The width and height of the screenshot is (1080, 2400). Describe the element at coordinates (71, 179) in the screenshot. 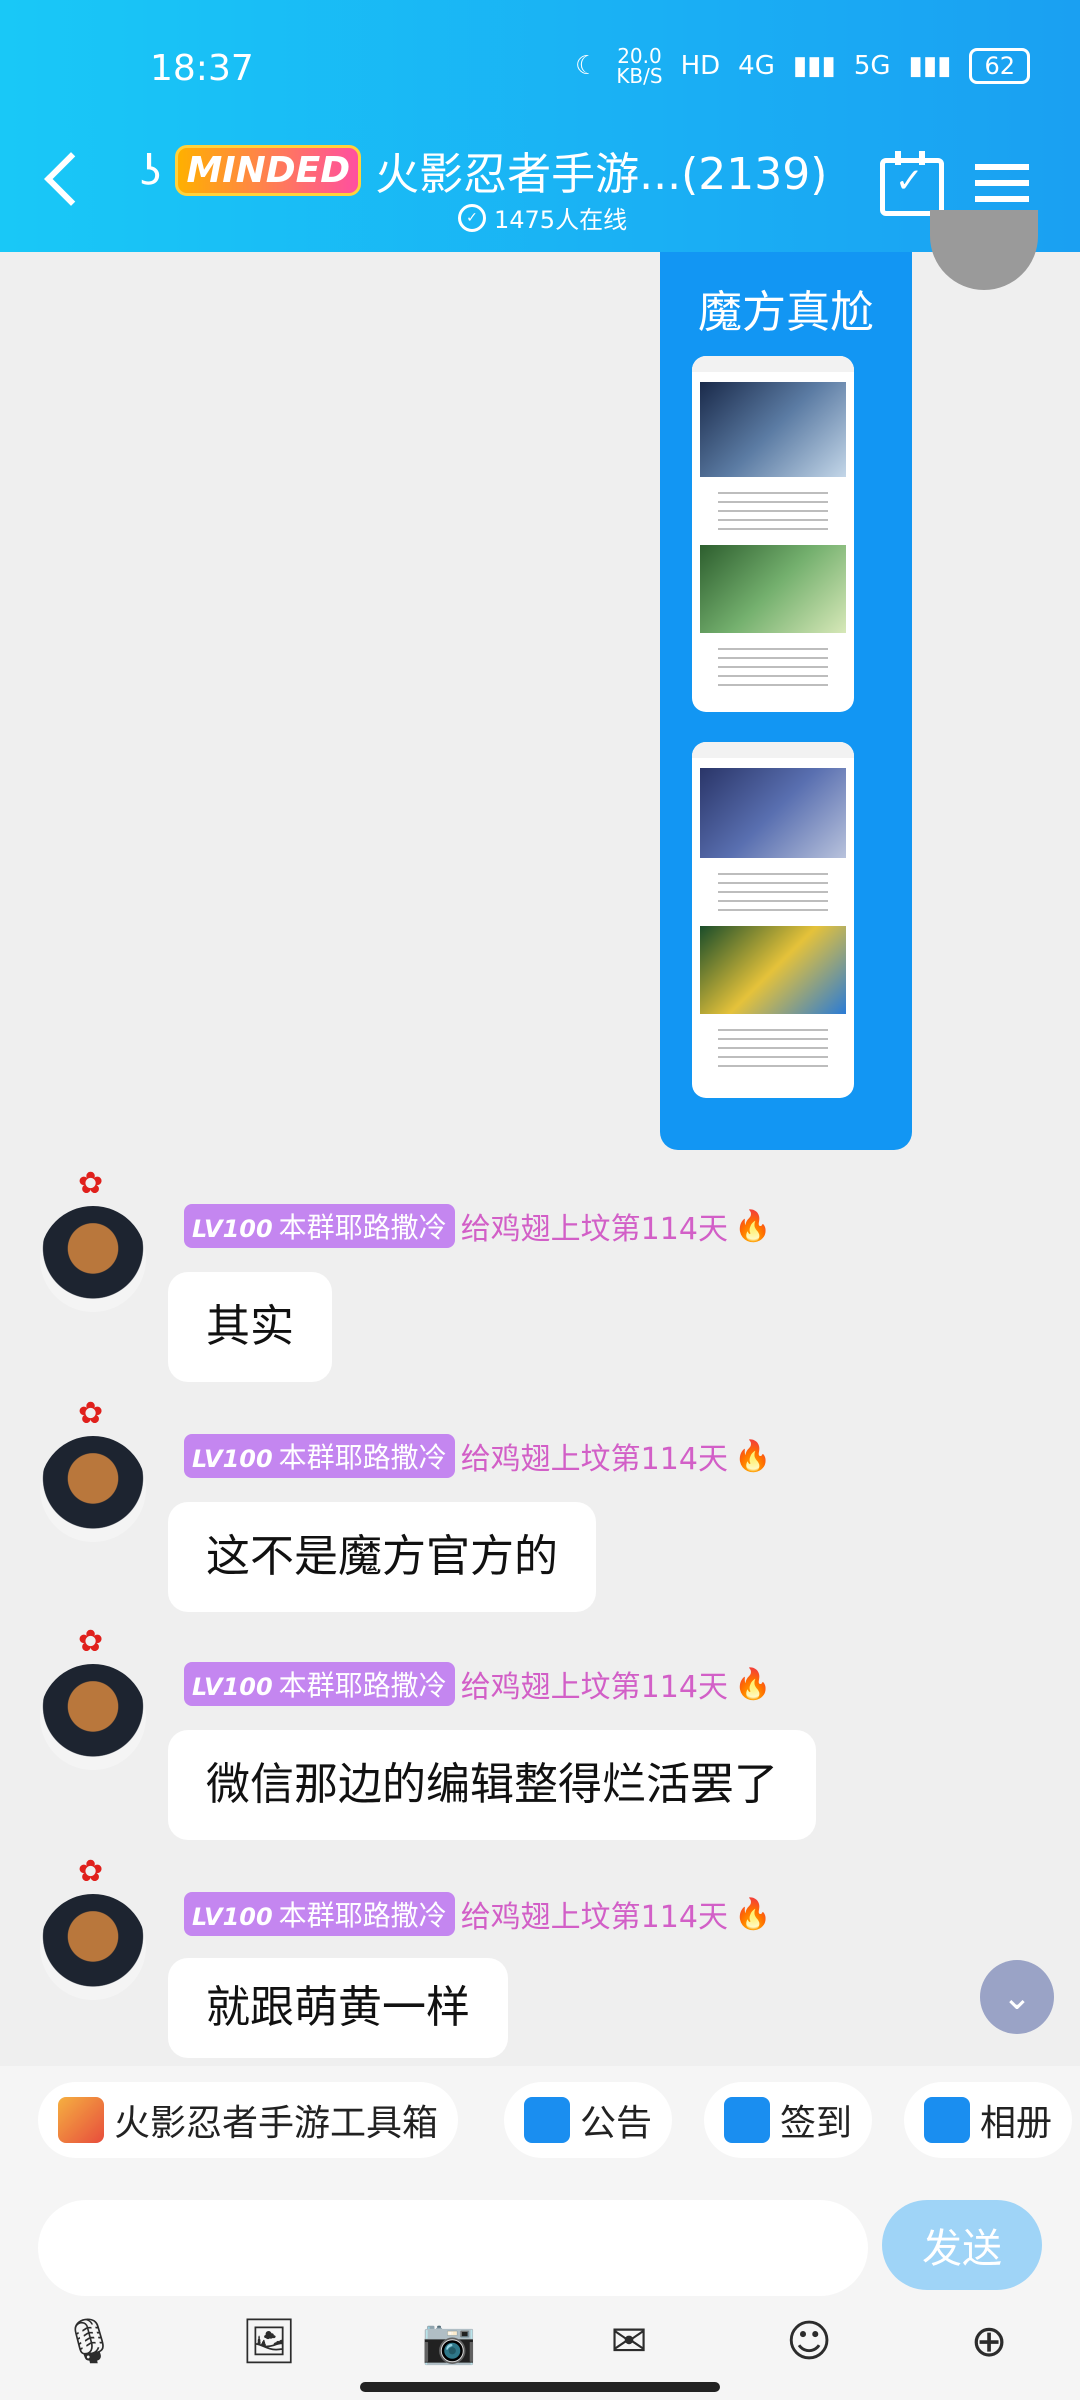

I see `back-icon` at that location.